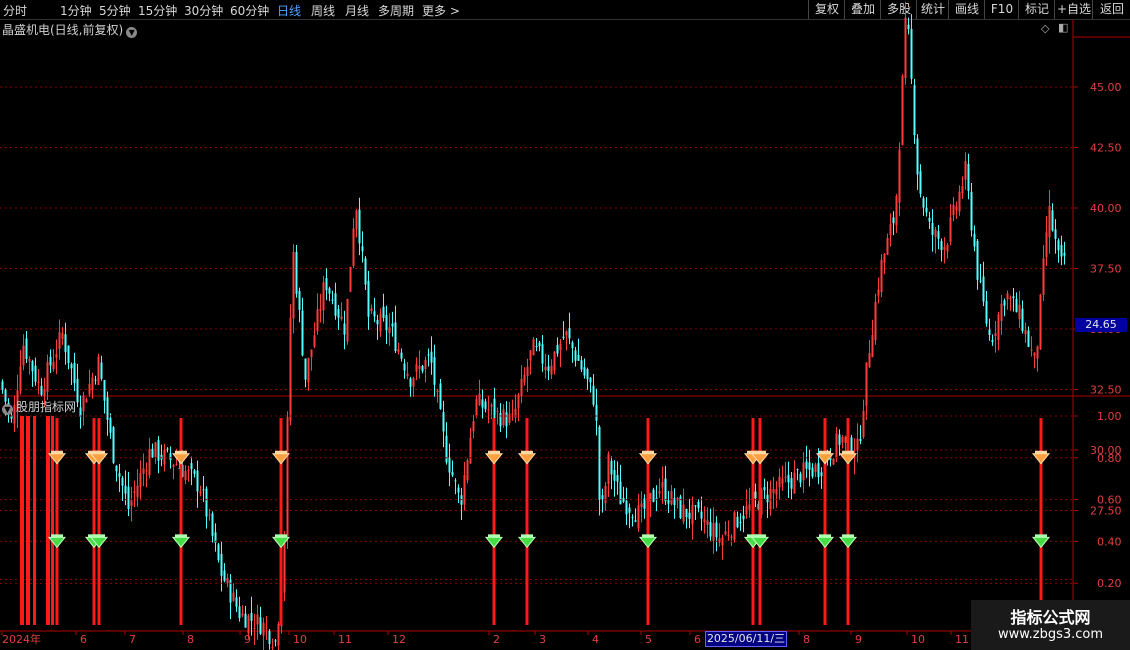 This screenshot has height=650, width=1130. I want to click on stock-title-text: 晶盛机电(日线,前复权), so click(63, 30).